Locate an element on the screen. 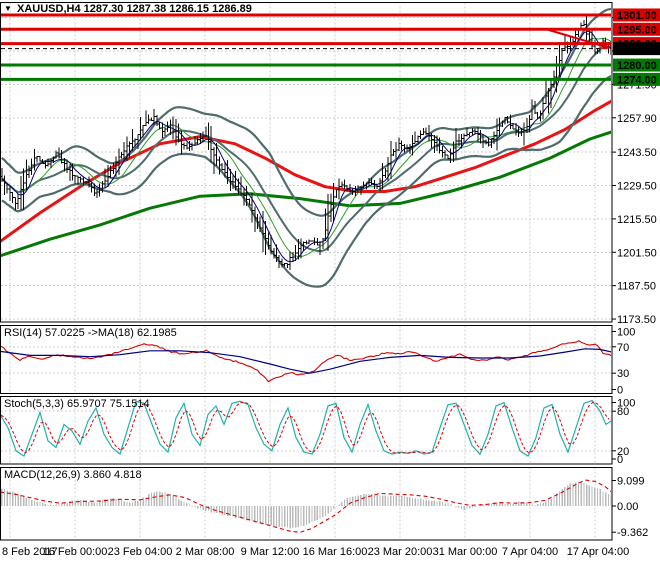 Image resolution: width=660 pixels, height=565 pixels. y-tick-label: 1187.50 is located at coordinates (636, 287).